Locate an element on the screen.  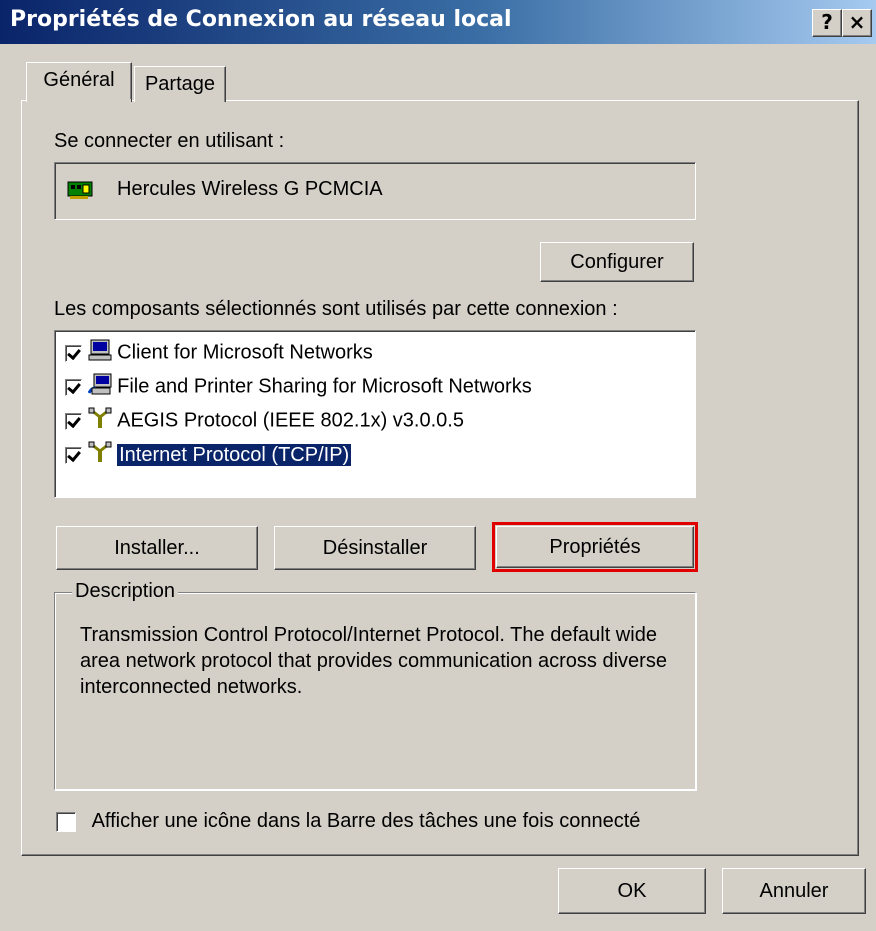
cancel-button: Annuler is located at coordinates (794, 891).